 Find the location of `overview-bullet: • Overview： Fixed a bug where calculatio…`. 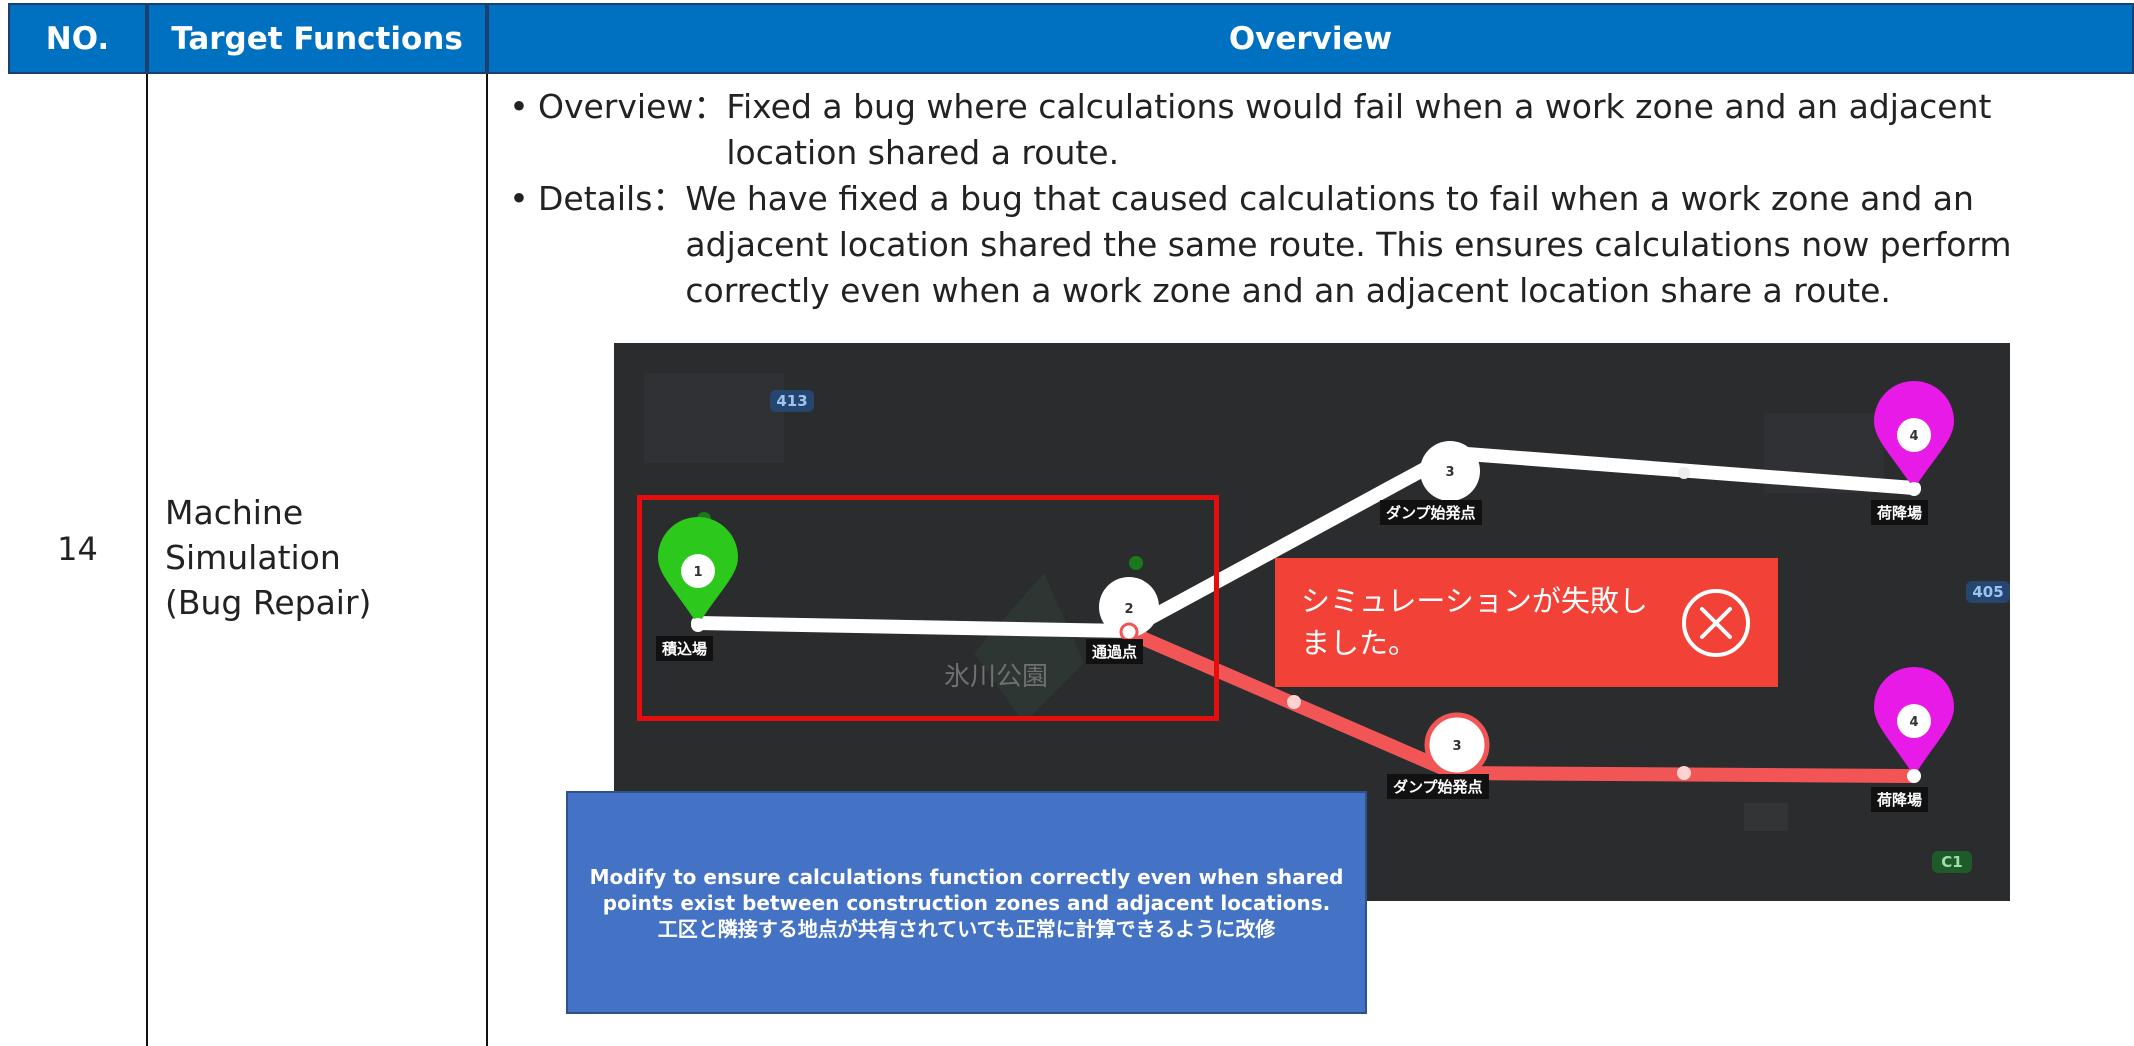

overview-bullet: • Overview： Fixed a bug where calculatio… is located at coordinates (1310, 130).